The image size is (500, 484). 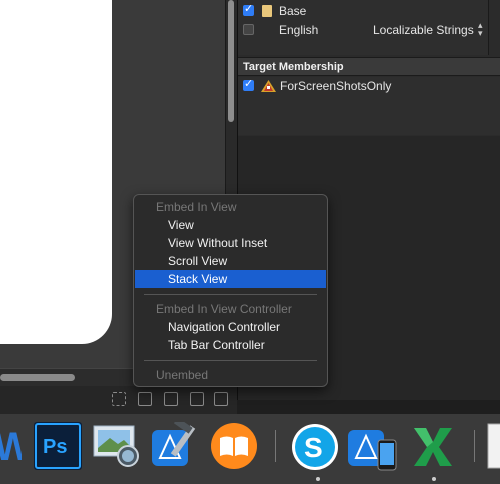 I want to click on svg-text: S, so click(x=313, y=447).